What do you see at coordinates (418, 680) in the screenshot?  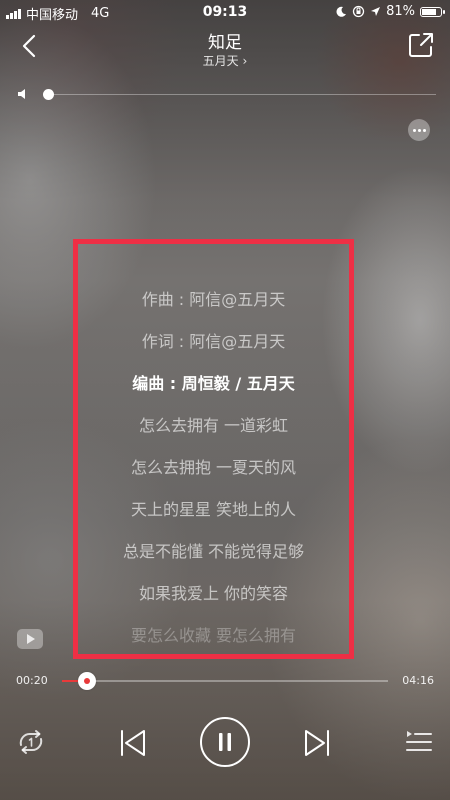 I see `total-time: 04:16` at bounding box center [418, 680].